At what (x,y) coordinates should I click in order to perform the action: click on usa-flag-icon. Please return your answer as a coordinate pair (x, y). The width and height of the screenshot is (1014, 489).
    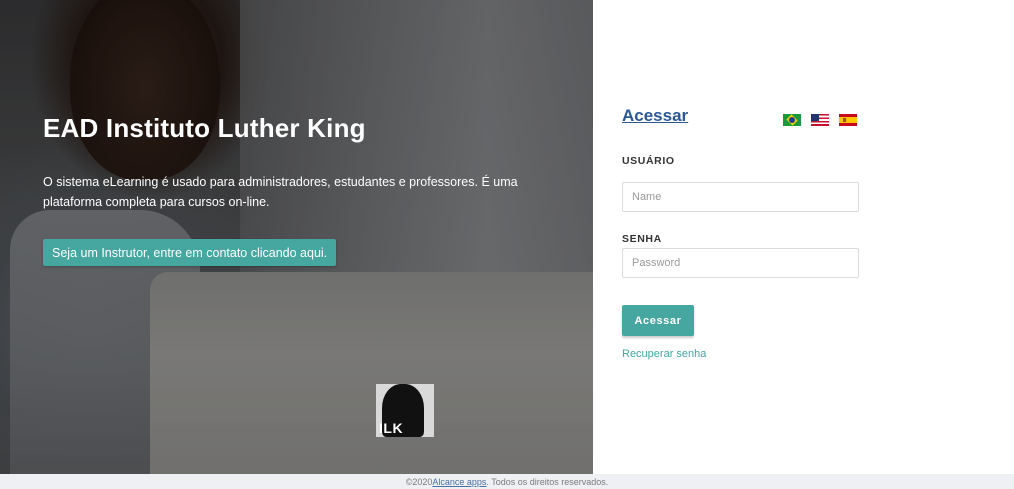
    Looking at the image, I should click on (820, 120).